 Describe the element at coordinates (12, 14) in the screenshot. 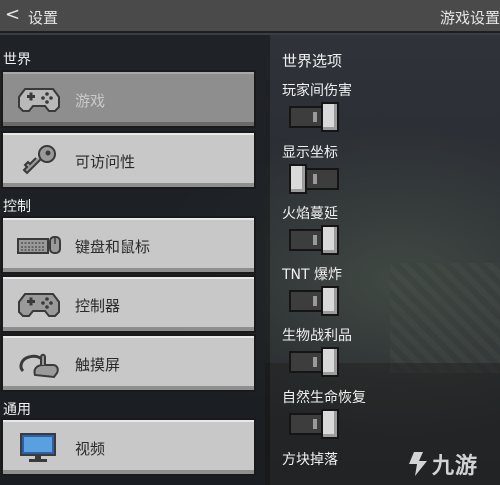

I see `back-icon: <` at that location.